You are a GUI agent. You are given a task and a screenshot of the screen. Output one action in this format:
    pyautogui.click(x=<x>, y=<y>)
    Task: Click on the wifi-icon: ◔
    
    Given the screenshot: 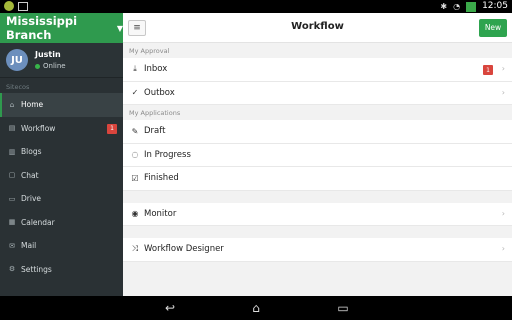 What is the action you would take?
    pyautogui.click(x=457, y=6)
    